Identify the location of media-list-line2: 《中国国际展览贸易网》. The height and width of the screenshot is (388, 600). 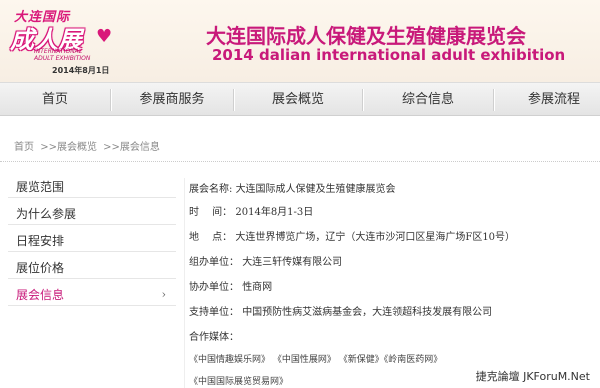
(239, 382).